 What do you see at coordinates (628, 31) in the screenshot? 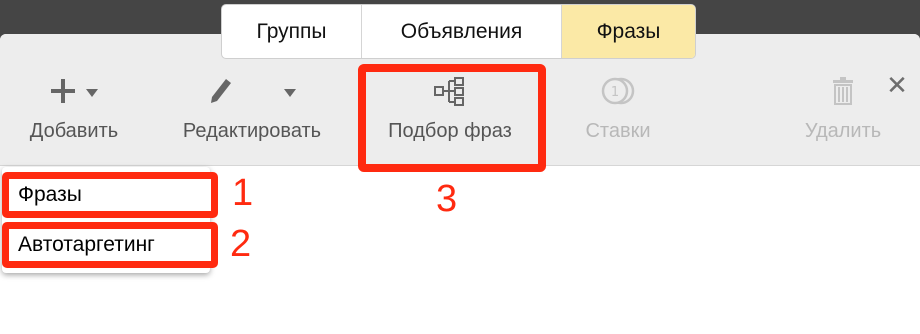
I see `tab-phrases: Фразы` at bounding box center [628, 31].